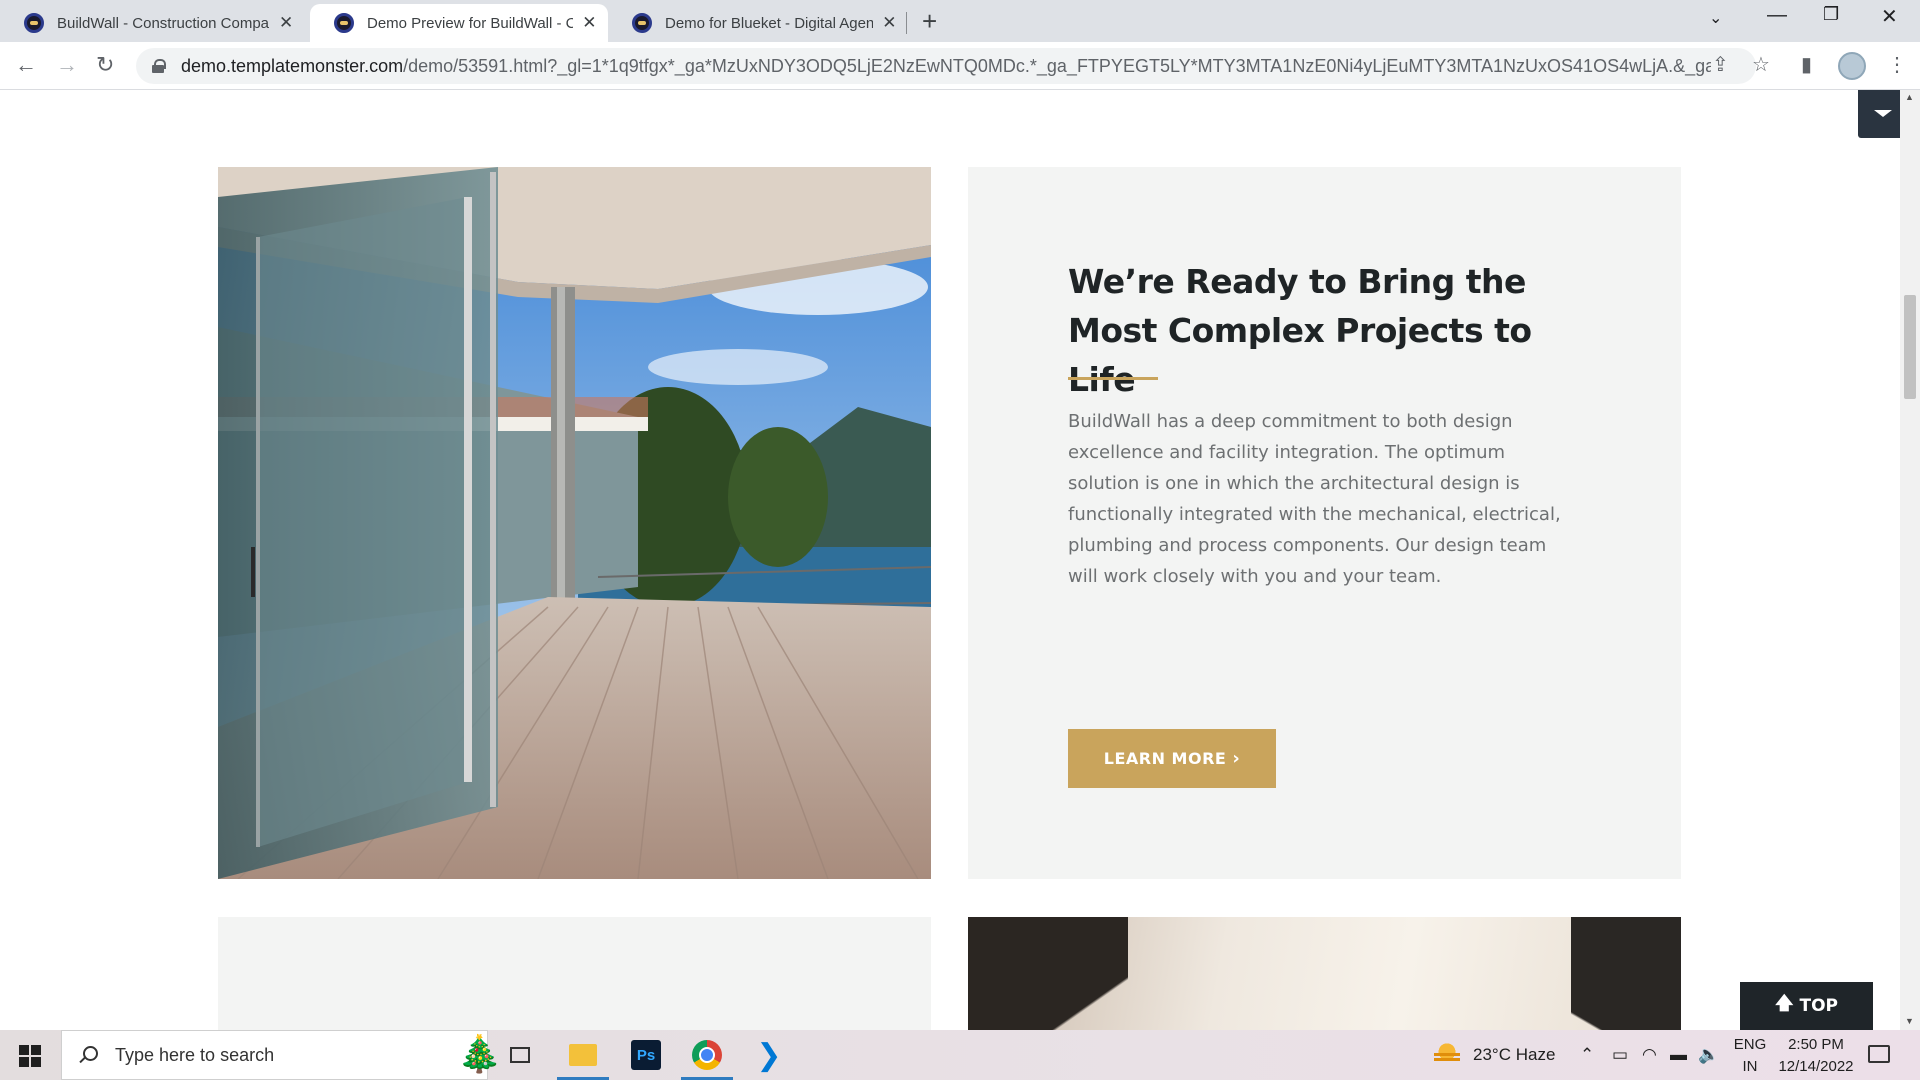  I want to click on chrome-icon, so click(707, 1055).